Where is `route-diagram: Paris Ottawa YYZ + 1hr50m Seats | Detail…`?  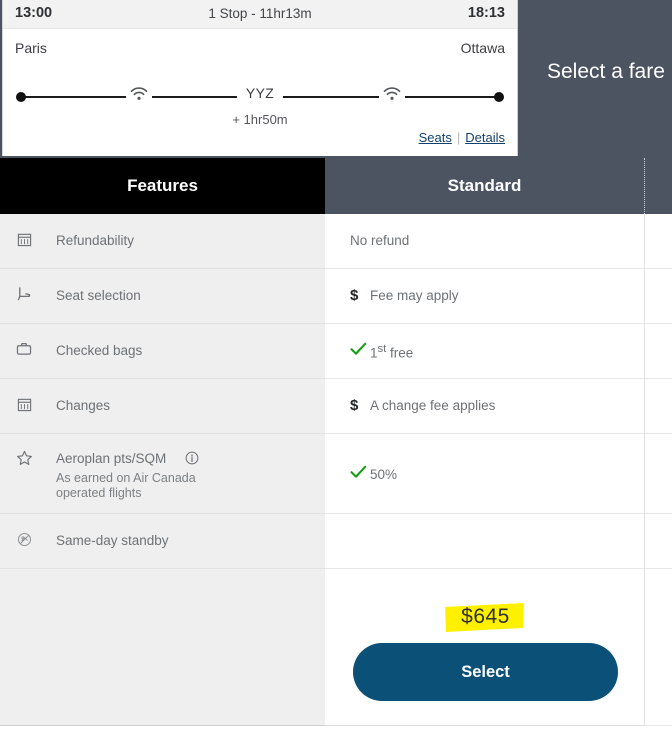
route-diagram: Paris Ottawa YYZ + 1hr50m Seats | Detail… is located at coordinates (260, 92).